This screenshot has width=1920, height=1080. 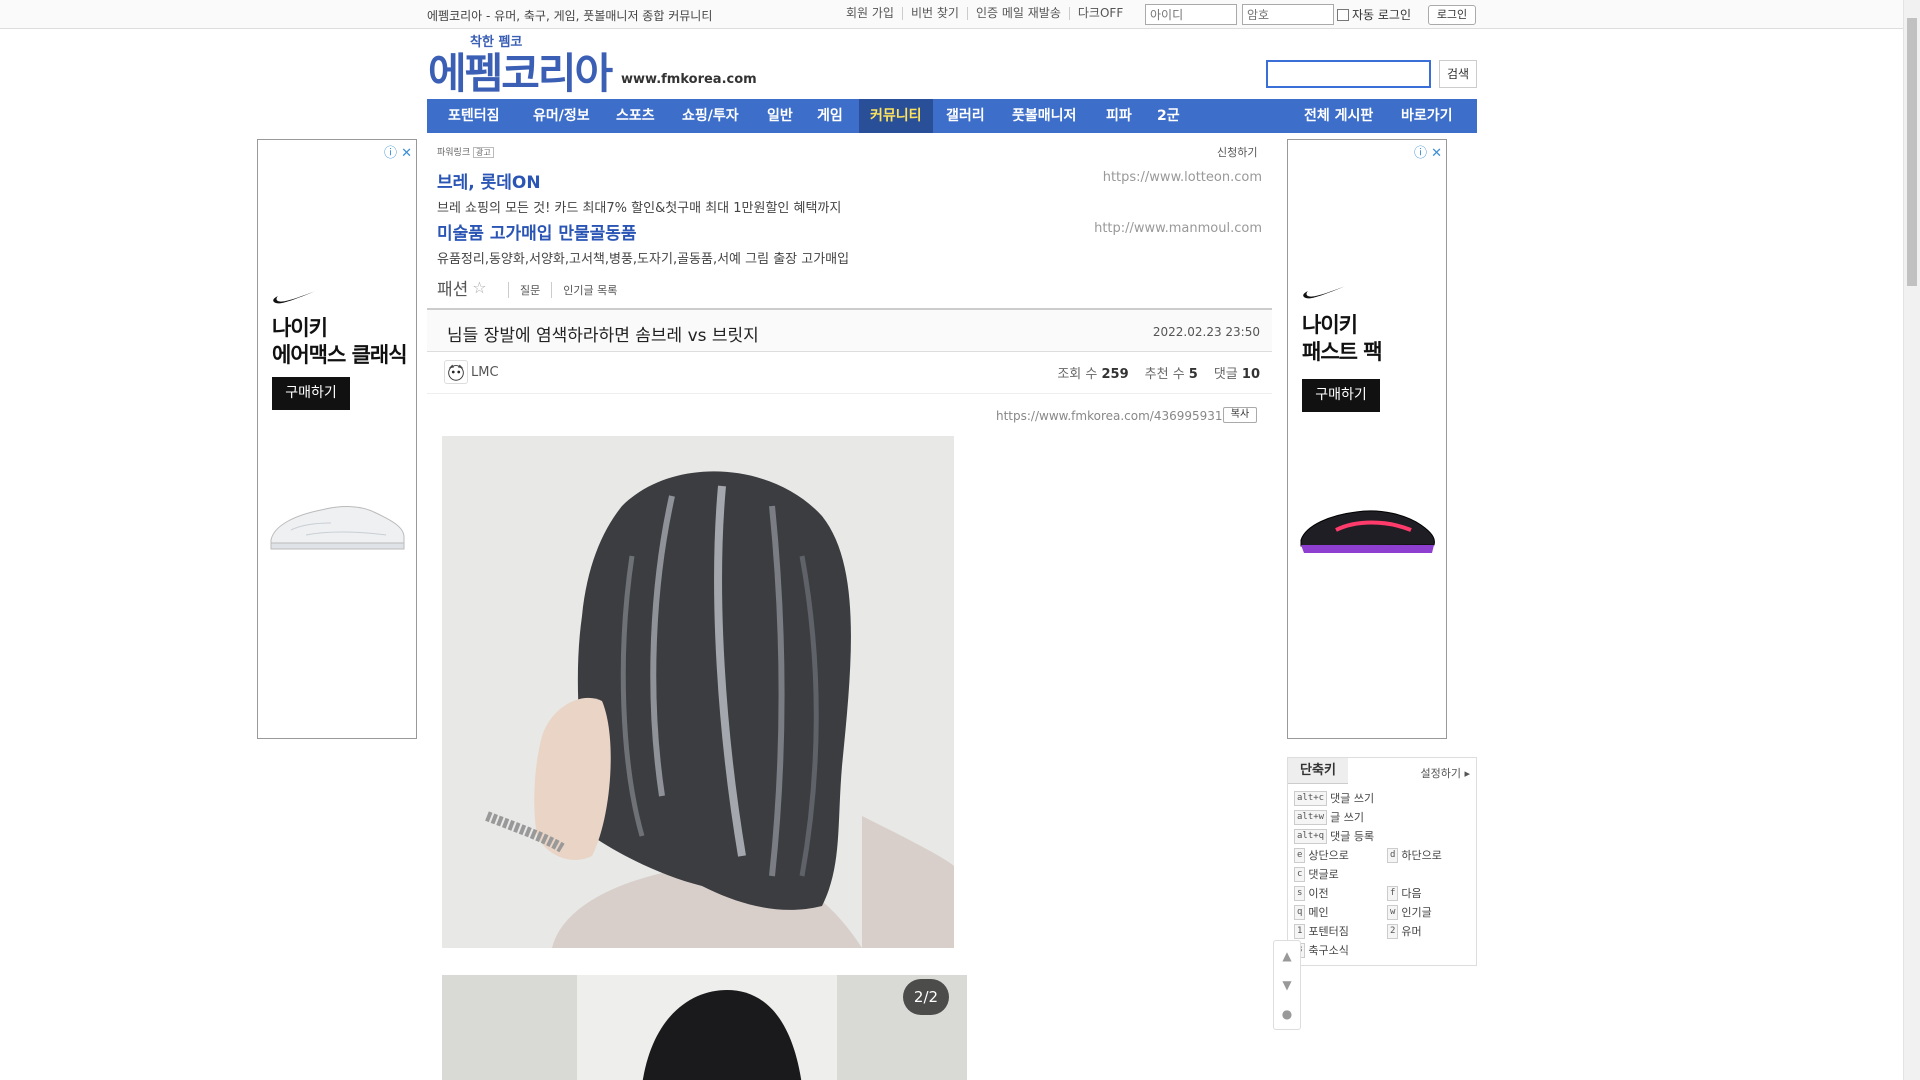 What do you see at coordinates (1168, 116) in the screenshot?
I see `nav-item-2gun: 2군` at bounding box center [1168, 116].